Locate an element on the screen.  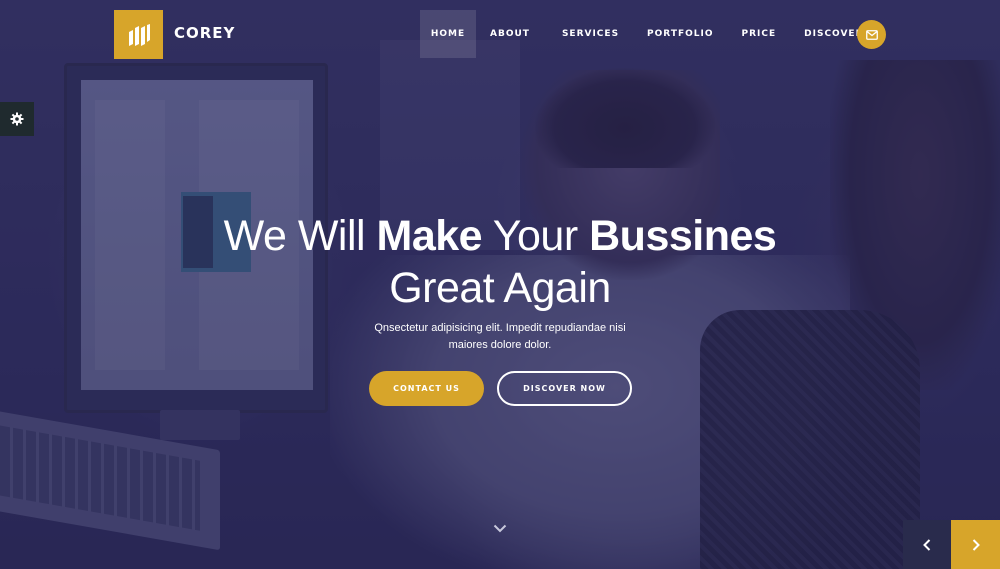
scroll-down-button is located at coordinates (500, 528).